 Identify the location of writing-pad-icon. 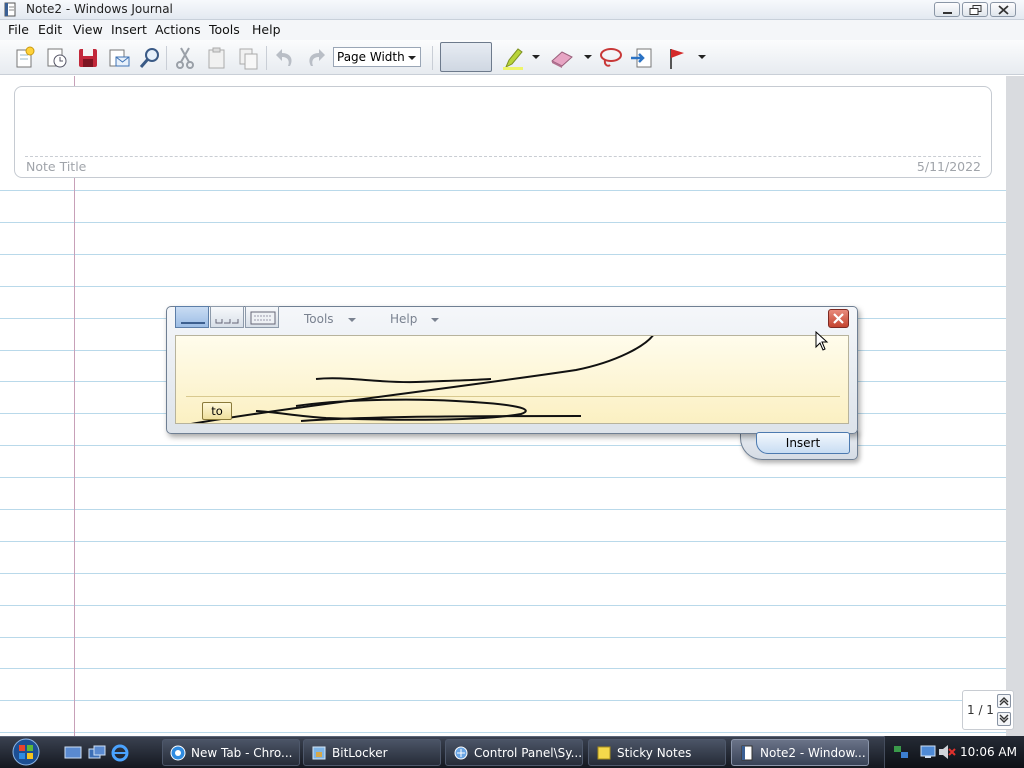
(193, 323).